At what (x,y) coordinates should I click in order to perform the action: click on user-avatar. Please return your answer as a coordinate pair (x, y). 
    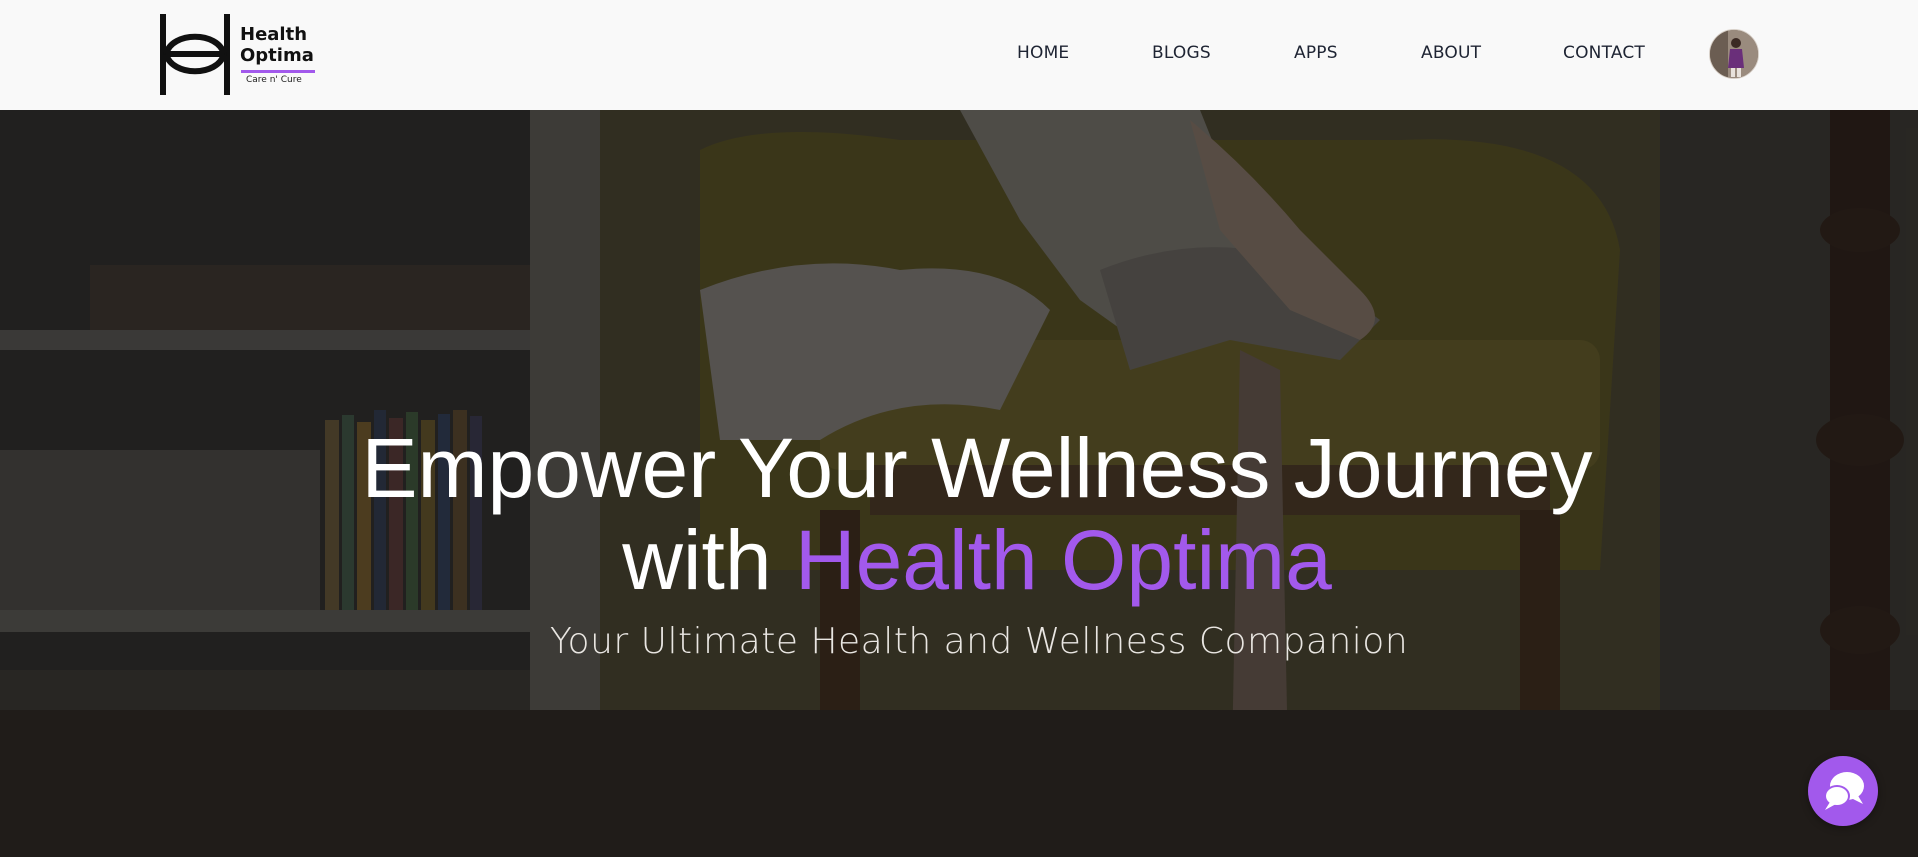
    Looking at the image, I should click on (1734, 54).